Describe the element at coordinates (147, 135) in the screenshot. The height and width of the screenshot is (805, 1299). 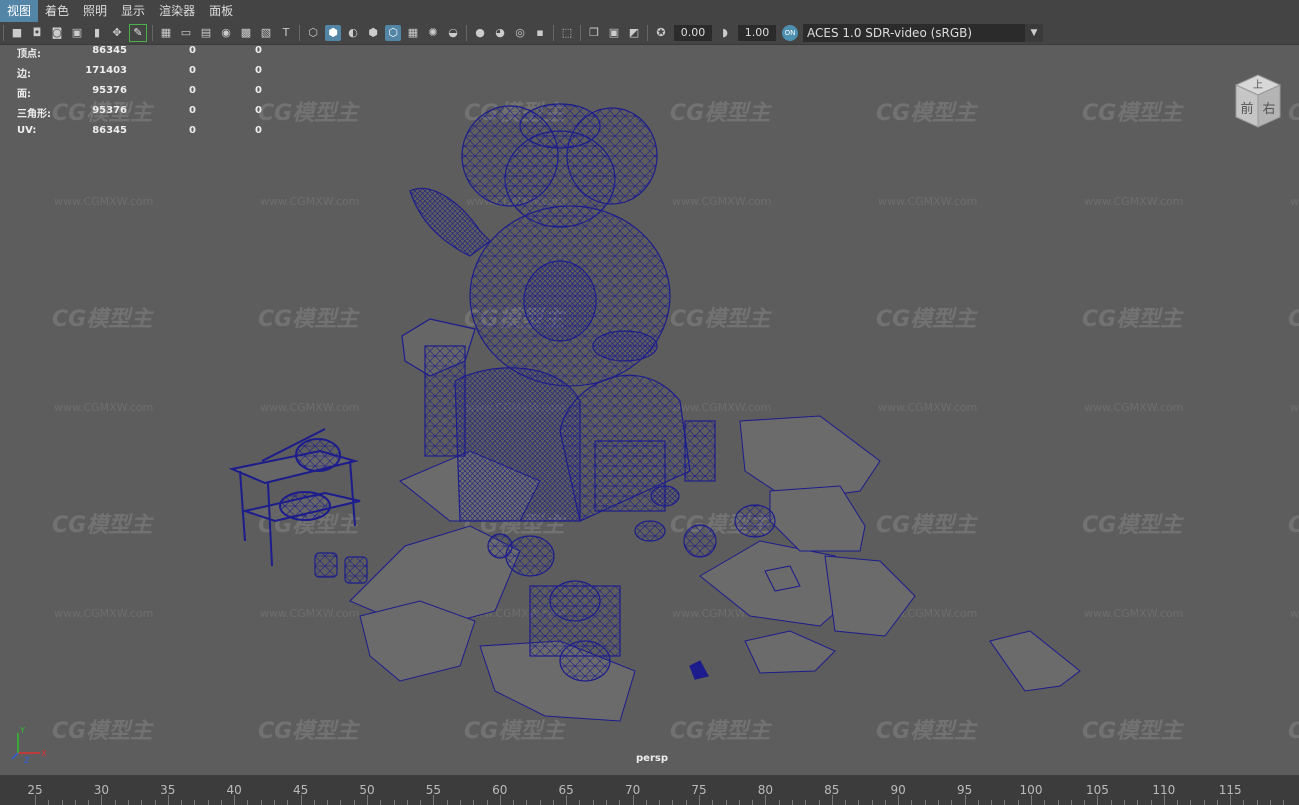
I see `hud-row-uvs: UV: 86345 0 0` at that location.